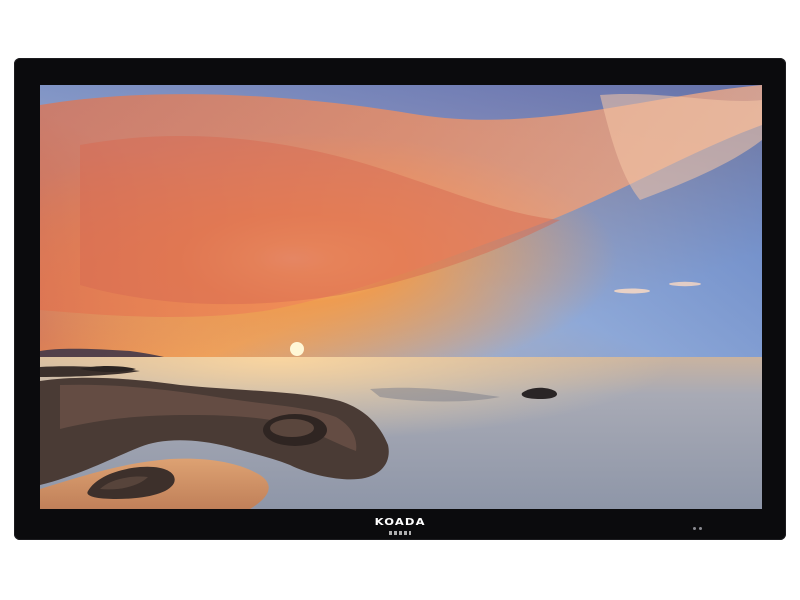  I want to click on indicator-lights, so click(697, 528).